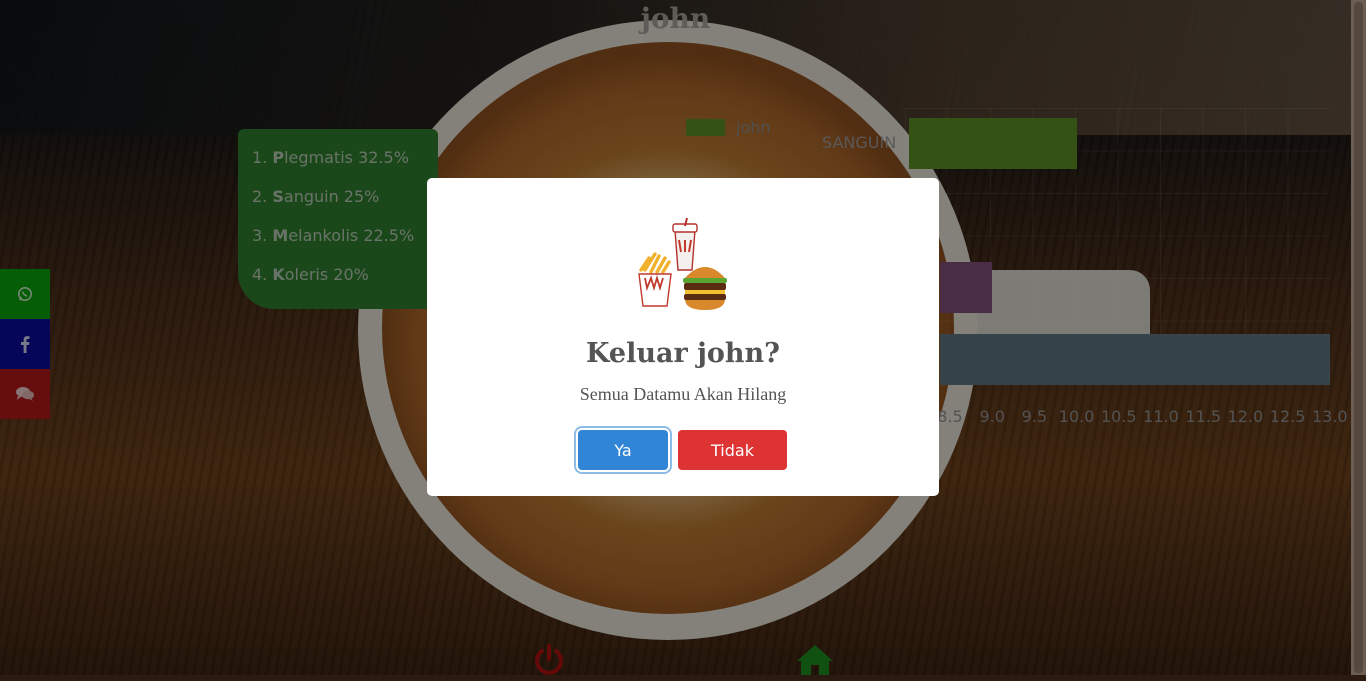 The image size is (1366, 681). What do you see at coordinates (682, 264) in the screenshot?
I see `fast-food-image` at bounding box center [682, 264].